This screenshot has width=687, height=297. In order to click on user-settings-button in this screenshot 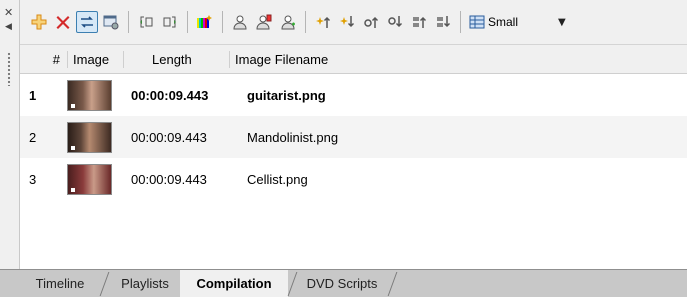, I will do `click(264, 22)`.